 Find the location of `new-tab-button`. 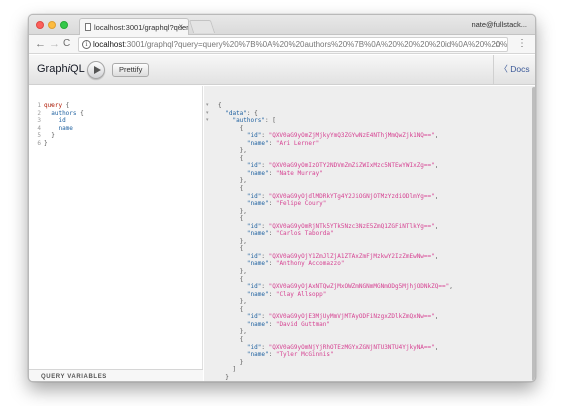

new-tab-button is located at coordinates (202, 26).